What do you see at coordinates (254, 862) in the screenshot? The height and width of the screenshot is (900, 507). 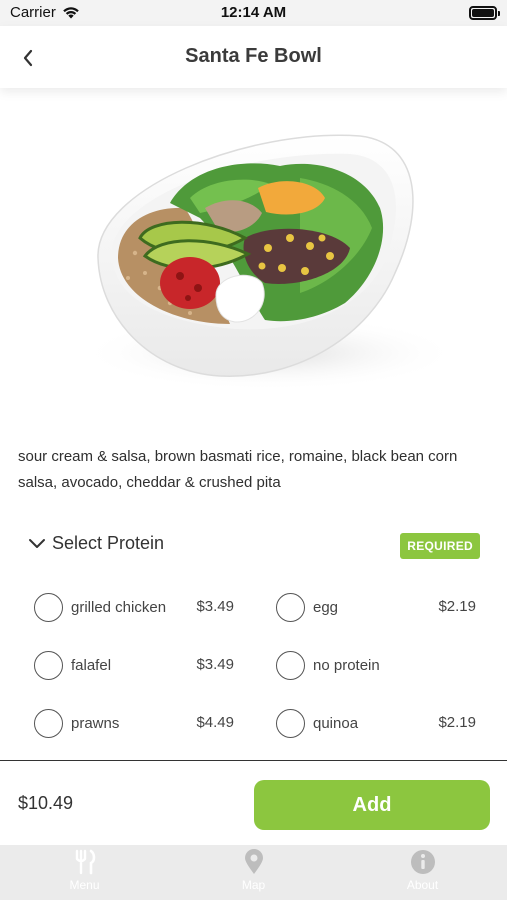 I see `map-pin-icon` at bounding box center [254, 862].